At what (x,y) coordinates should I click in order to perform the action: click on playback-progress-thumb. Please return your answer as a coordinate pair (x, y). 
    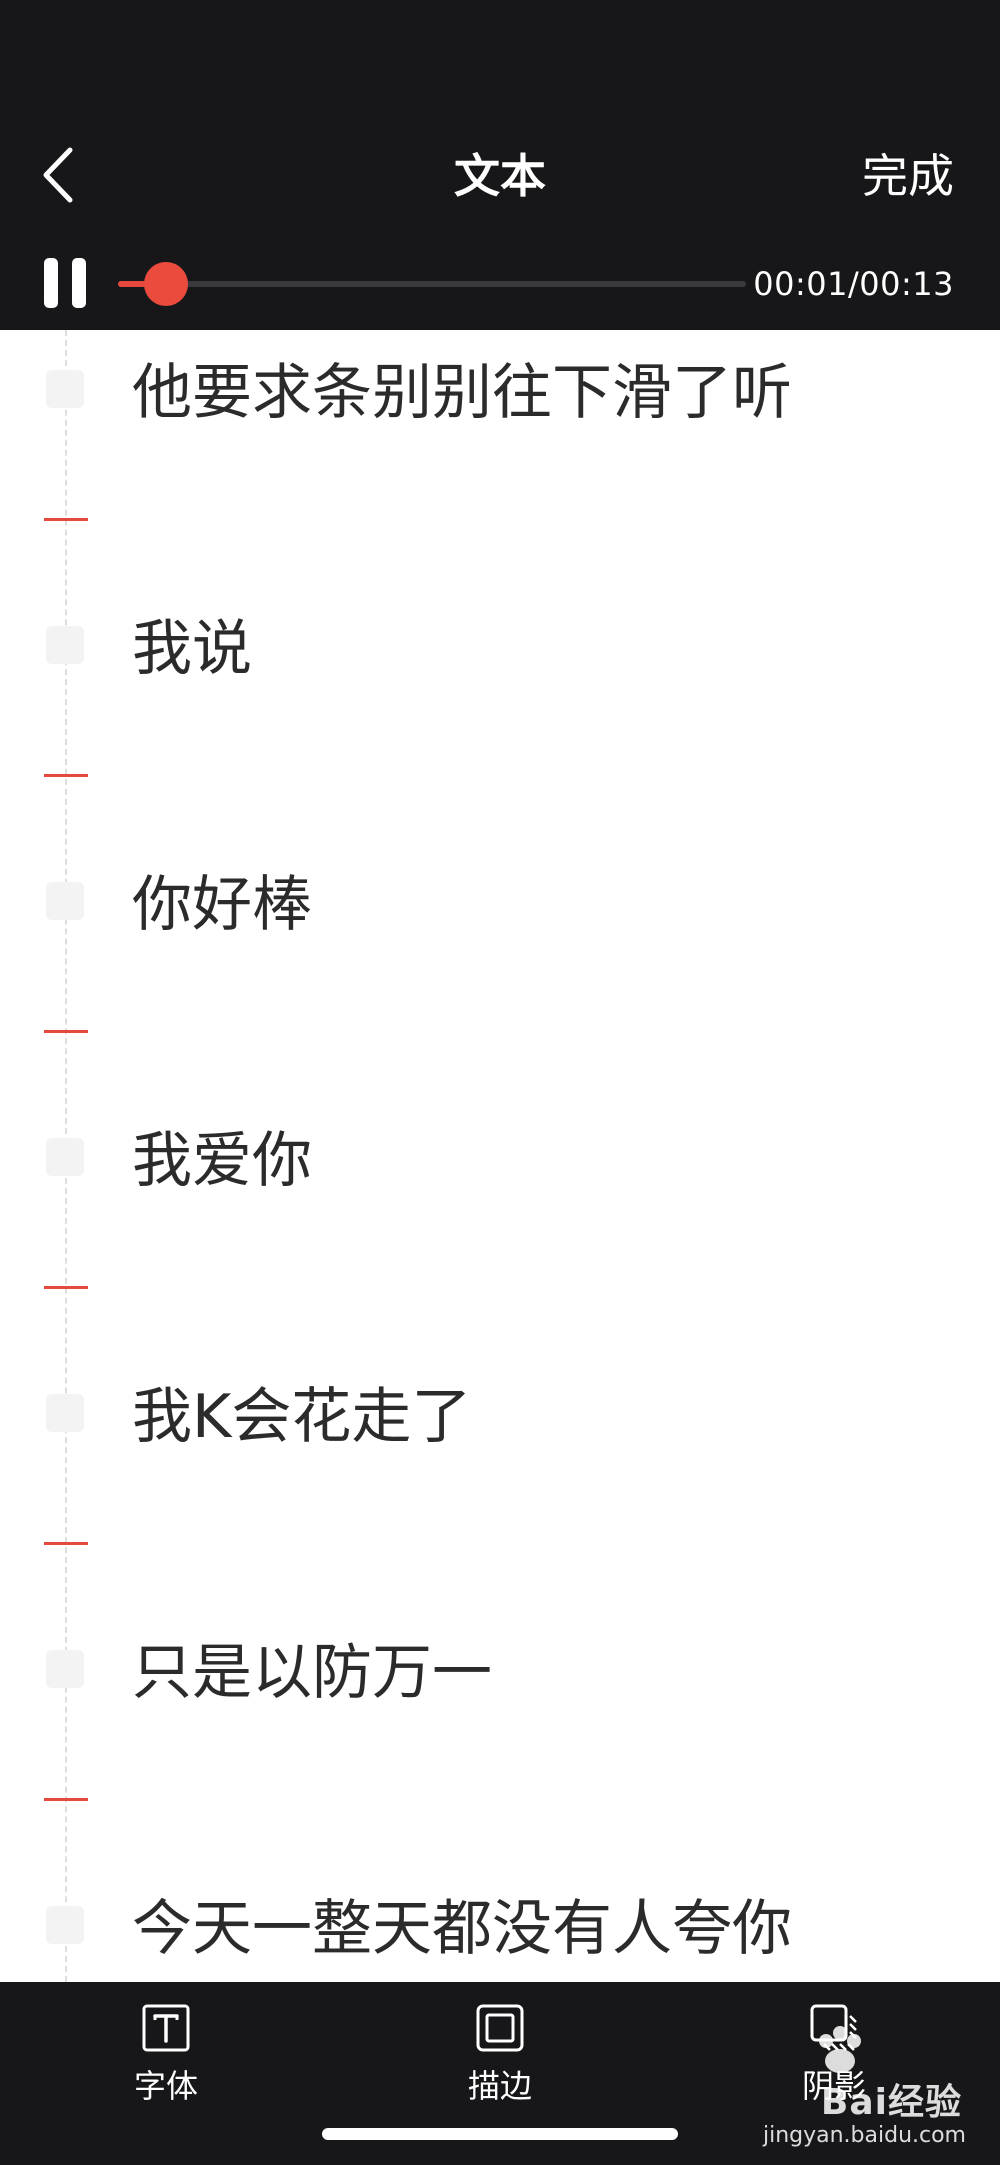
    Looking at the image, I should click on (166, 284).